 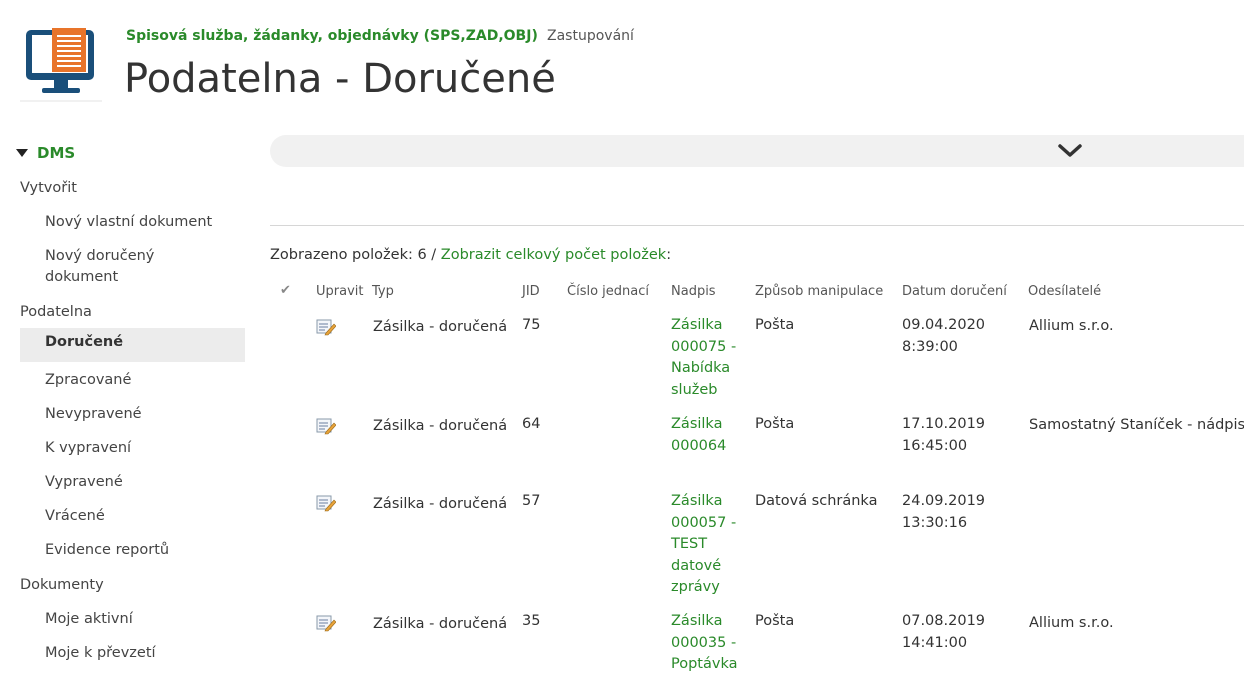 I want to click on nav-item-evidence-reportu: Evidence reportů, so click(x=140, y=550).